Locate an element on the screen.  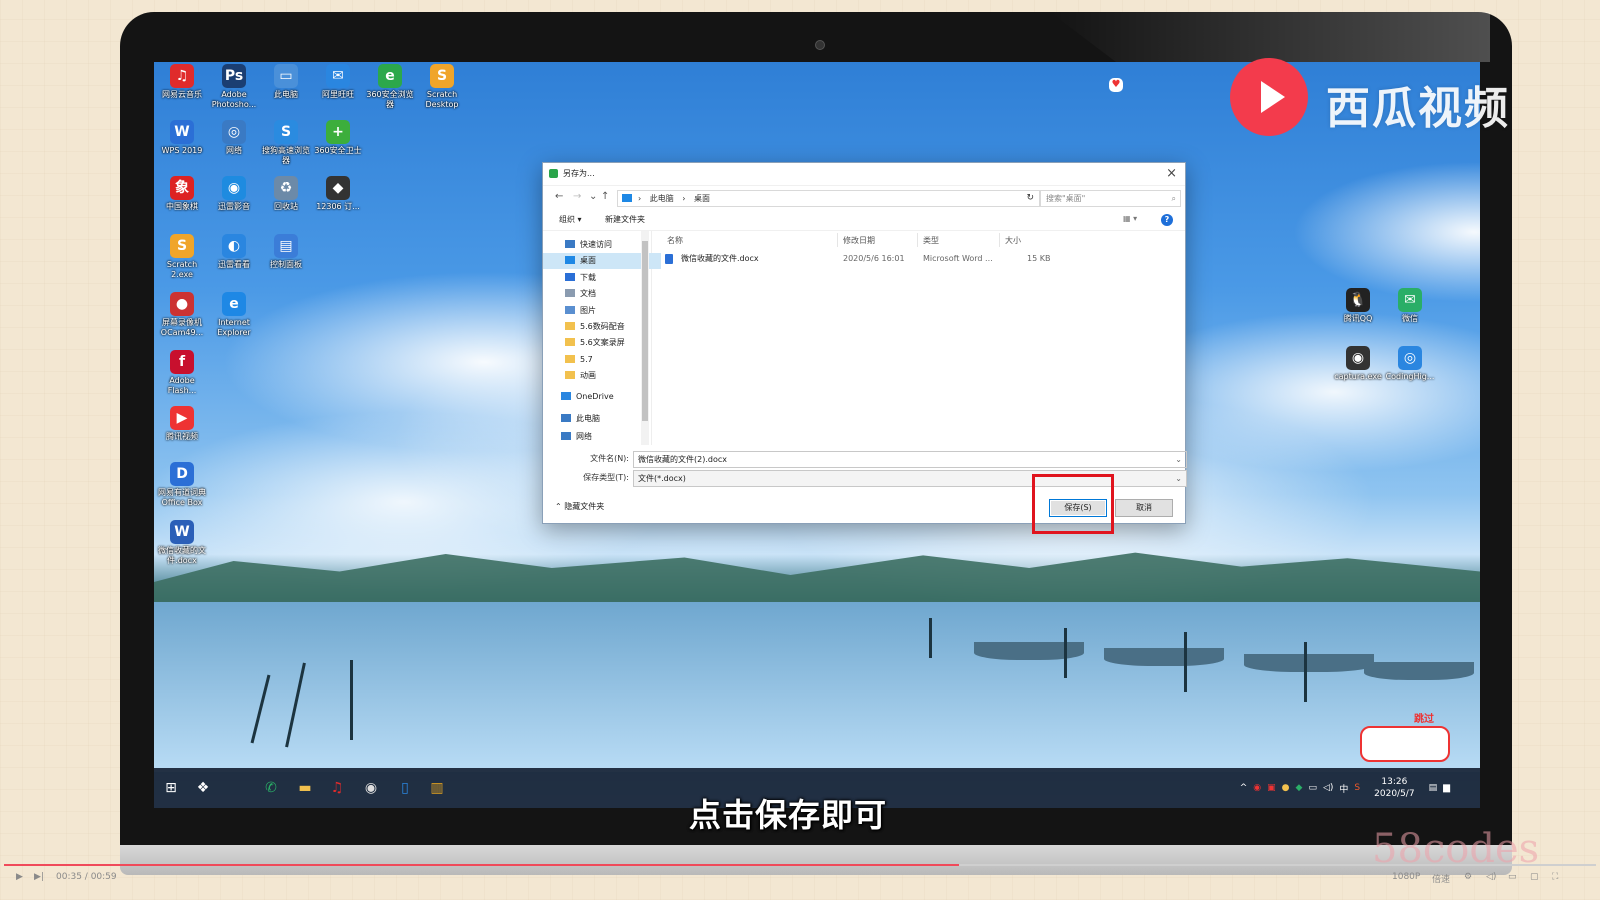
nav-item-label: 文档 is located at coordinates (588, 293).